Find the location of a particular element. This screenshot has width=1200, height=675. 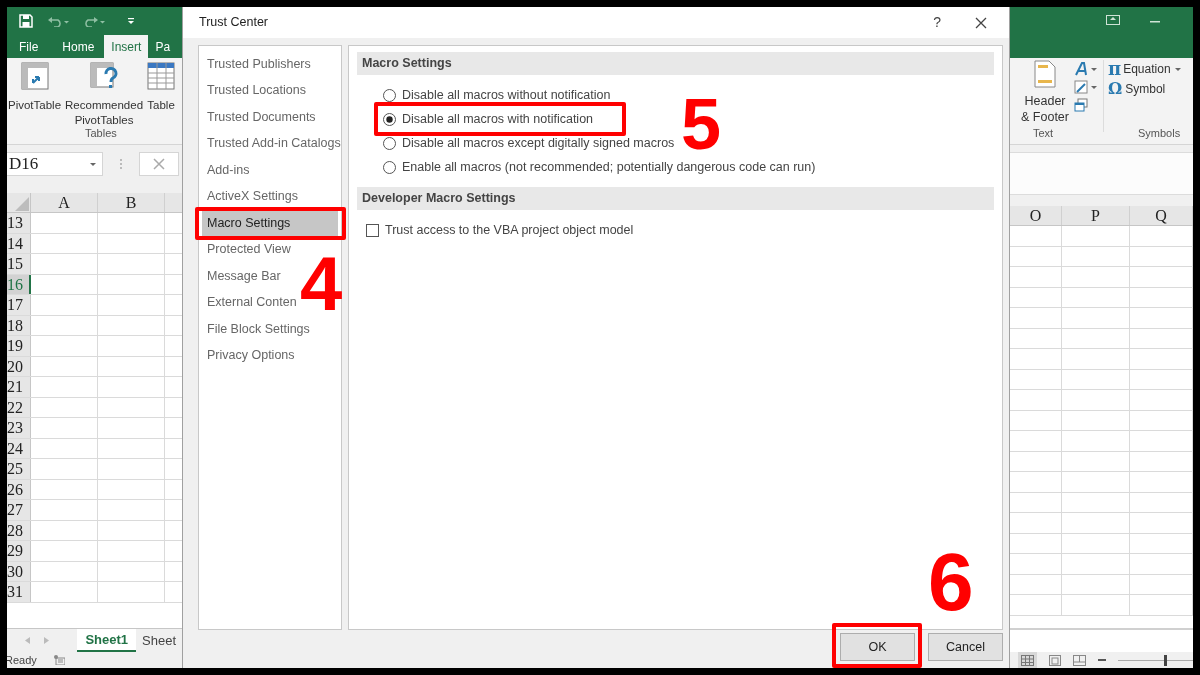

row-header: 20 is located at coordinates (19, 366).